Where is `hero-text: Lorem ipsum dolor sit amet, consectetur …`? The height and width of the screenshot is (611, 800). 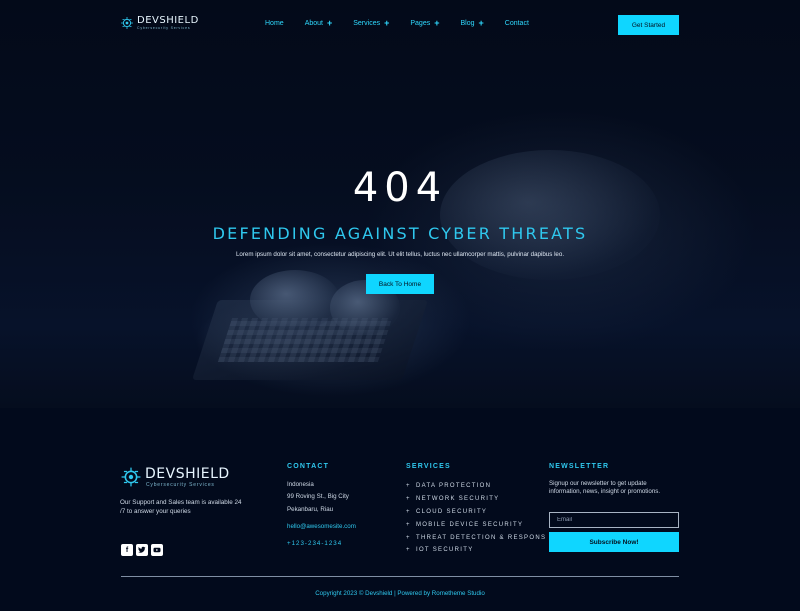 hero-text: Lorem ipsum dolor sit amet, consectetur … is located at coordinates (400, 254).